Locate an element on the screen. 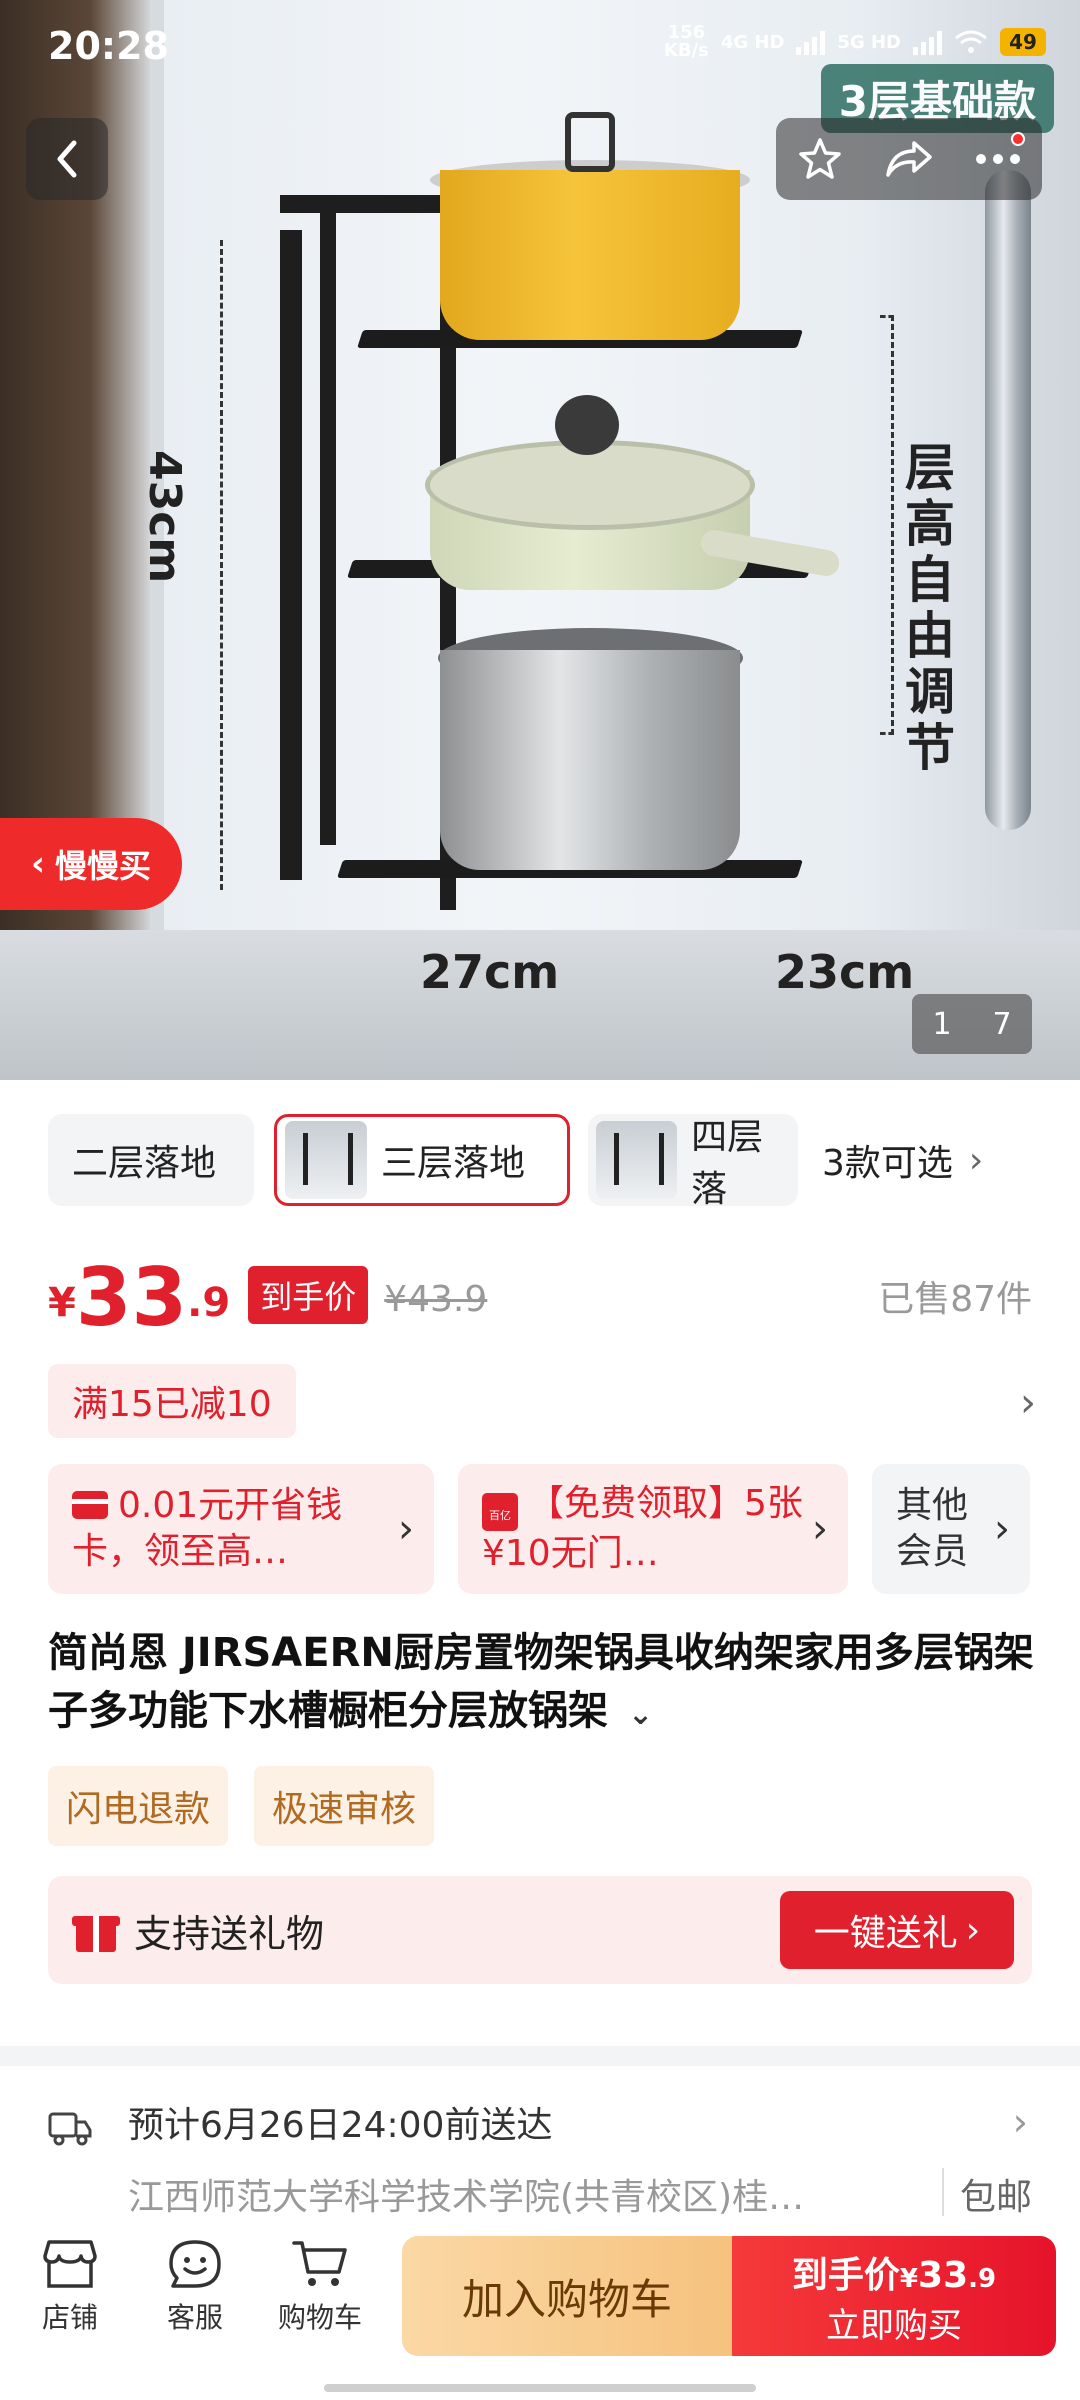 The image size is (1080, 2400). store-icon is located at coordinates (70, 2264).